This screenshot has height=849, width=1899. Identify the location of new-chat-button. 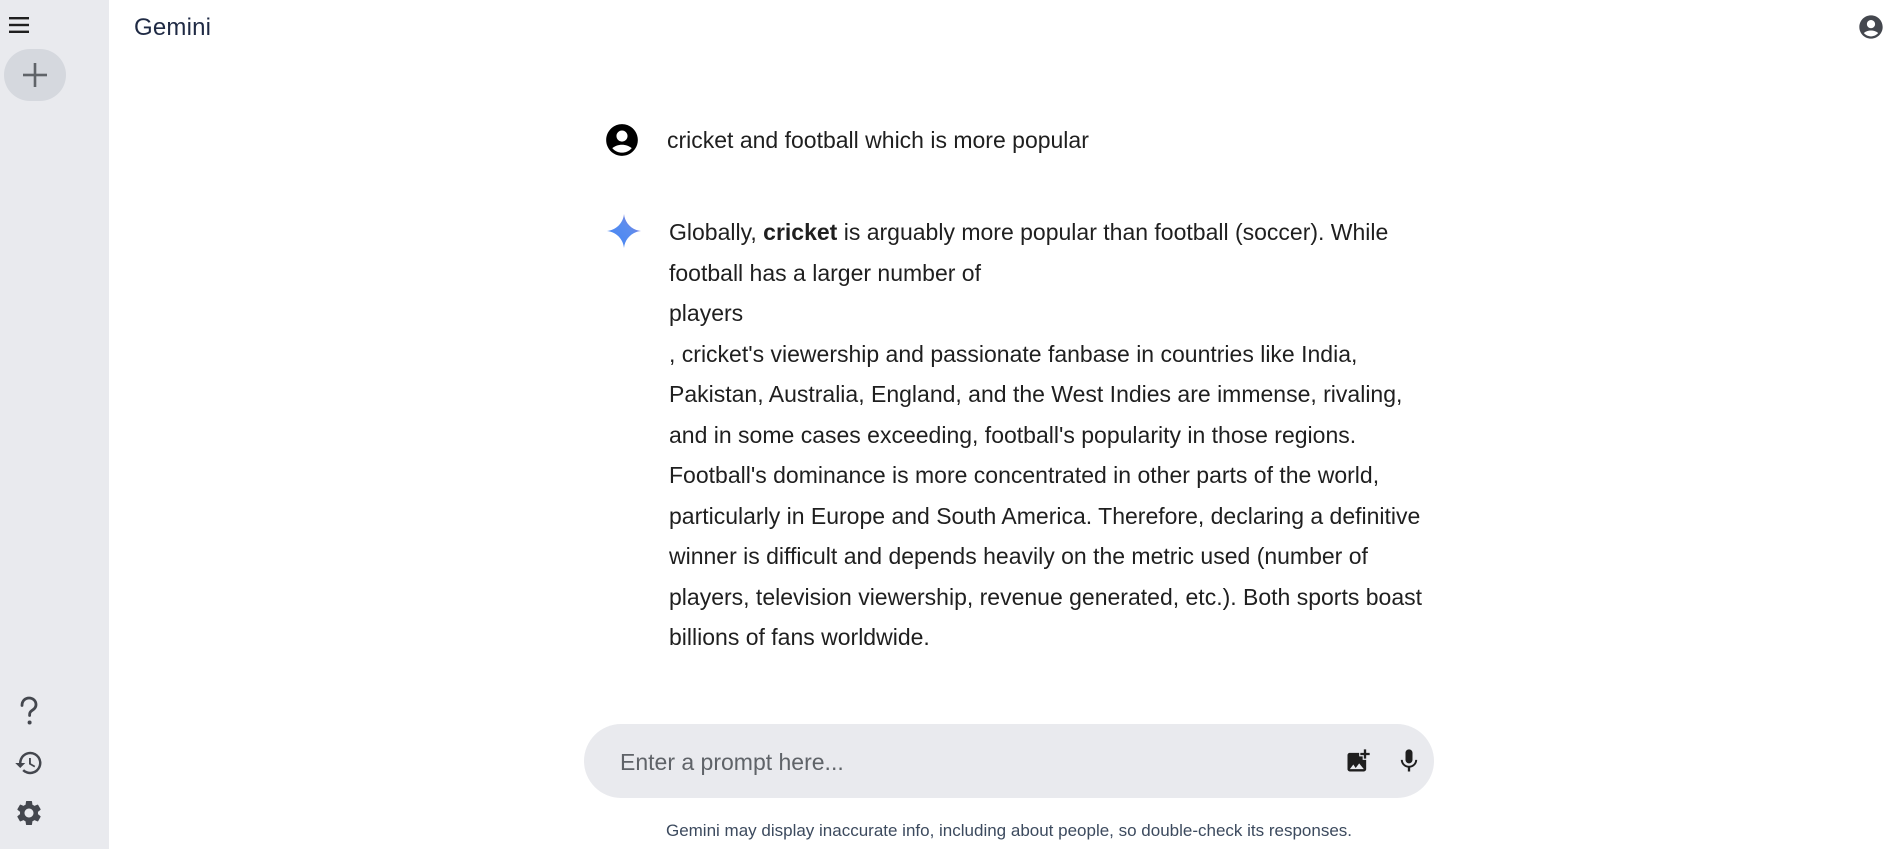
(35, 75).